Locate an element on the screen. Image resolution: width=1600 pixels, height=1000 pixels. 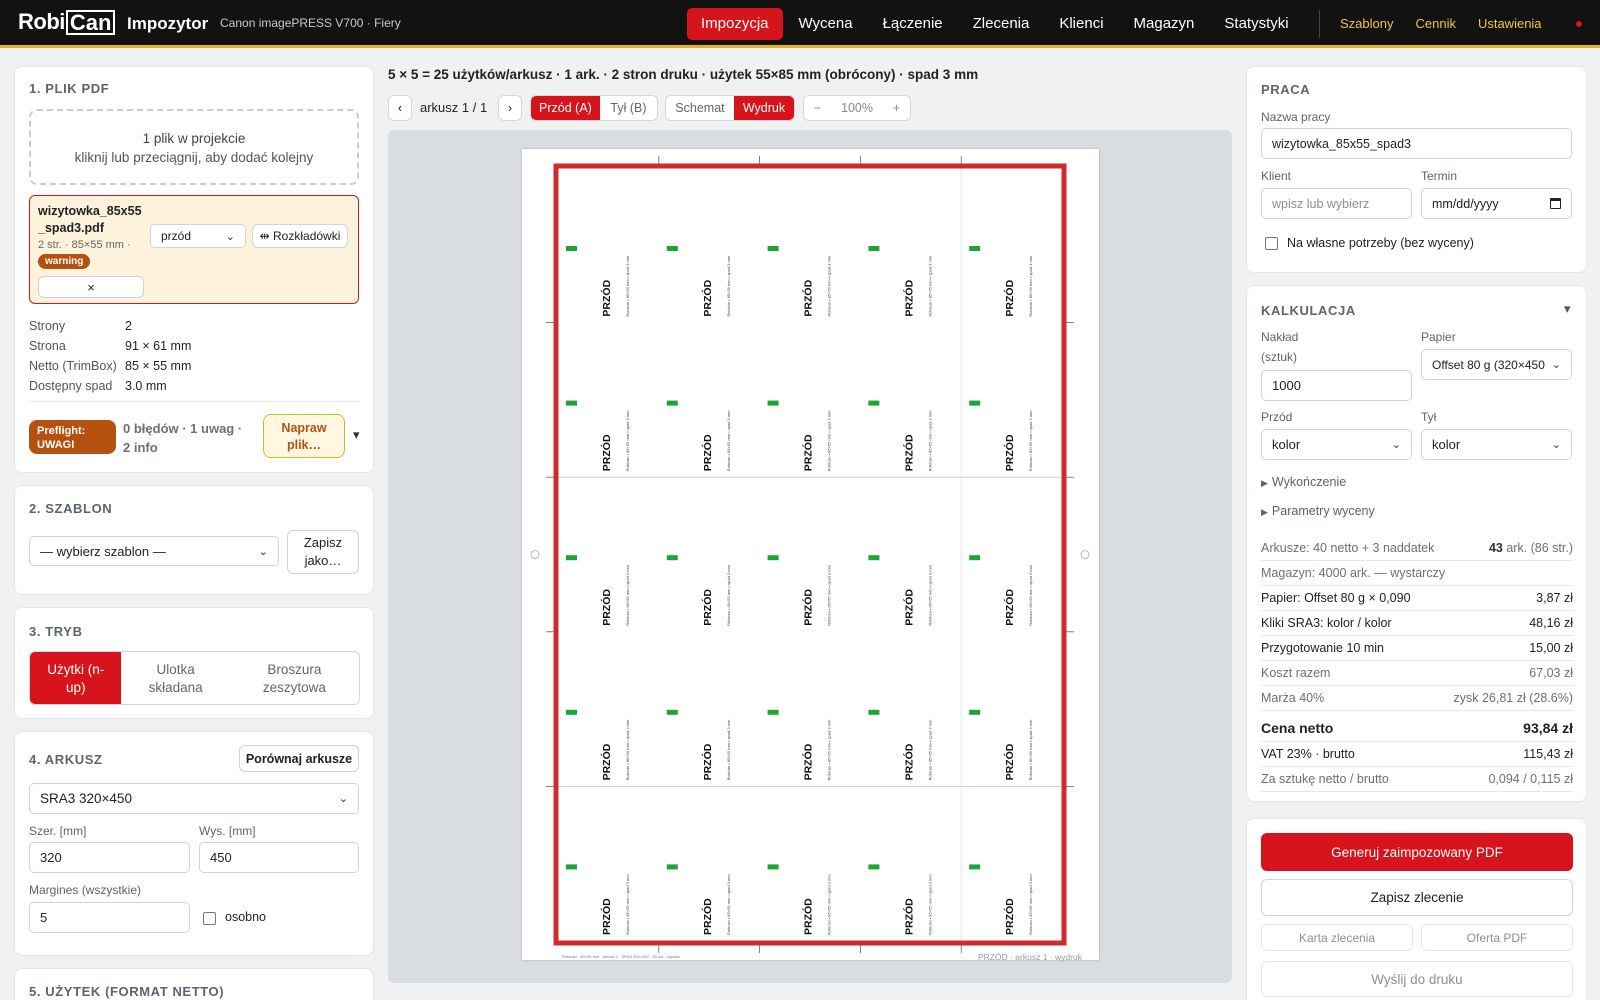
chevron-right-icon: › is located at coordinates (510, 108).